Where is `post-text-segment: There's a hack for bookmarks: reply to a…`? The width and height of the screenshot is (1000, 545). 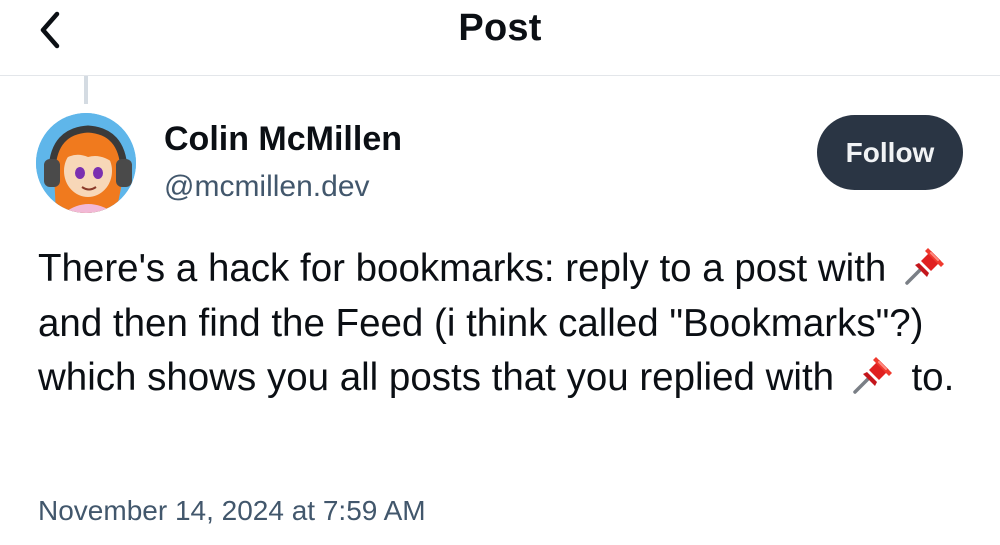 post-text-segment: There's a hack for bookmarks: reply to a… is located at coordinates (462, 268).